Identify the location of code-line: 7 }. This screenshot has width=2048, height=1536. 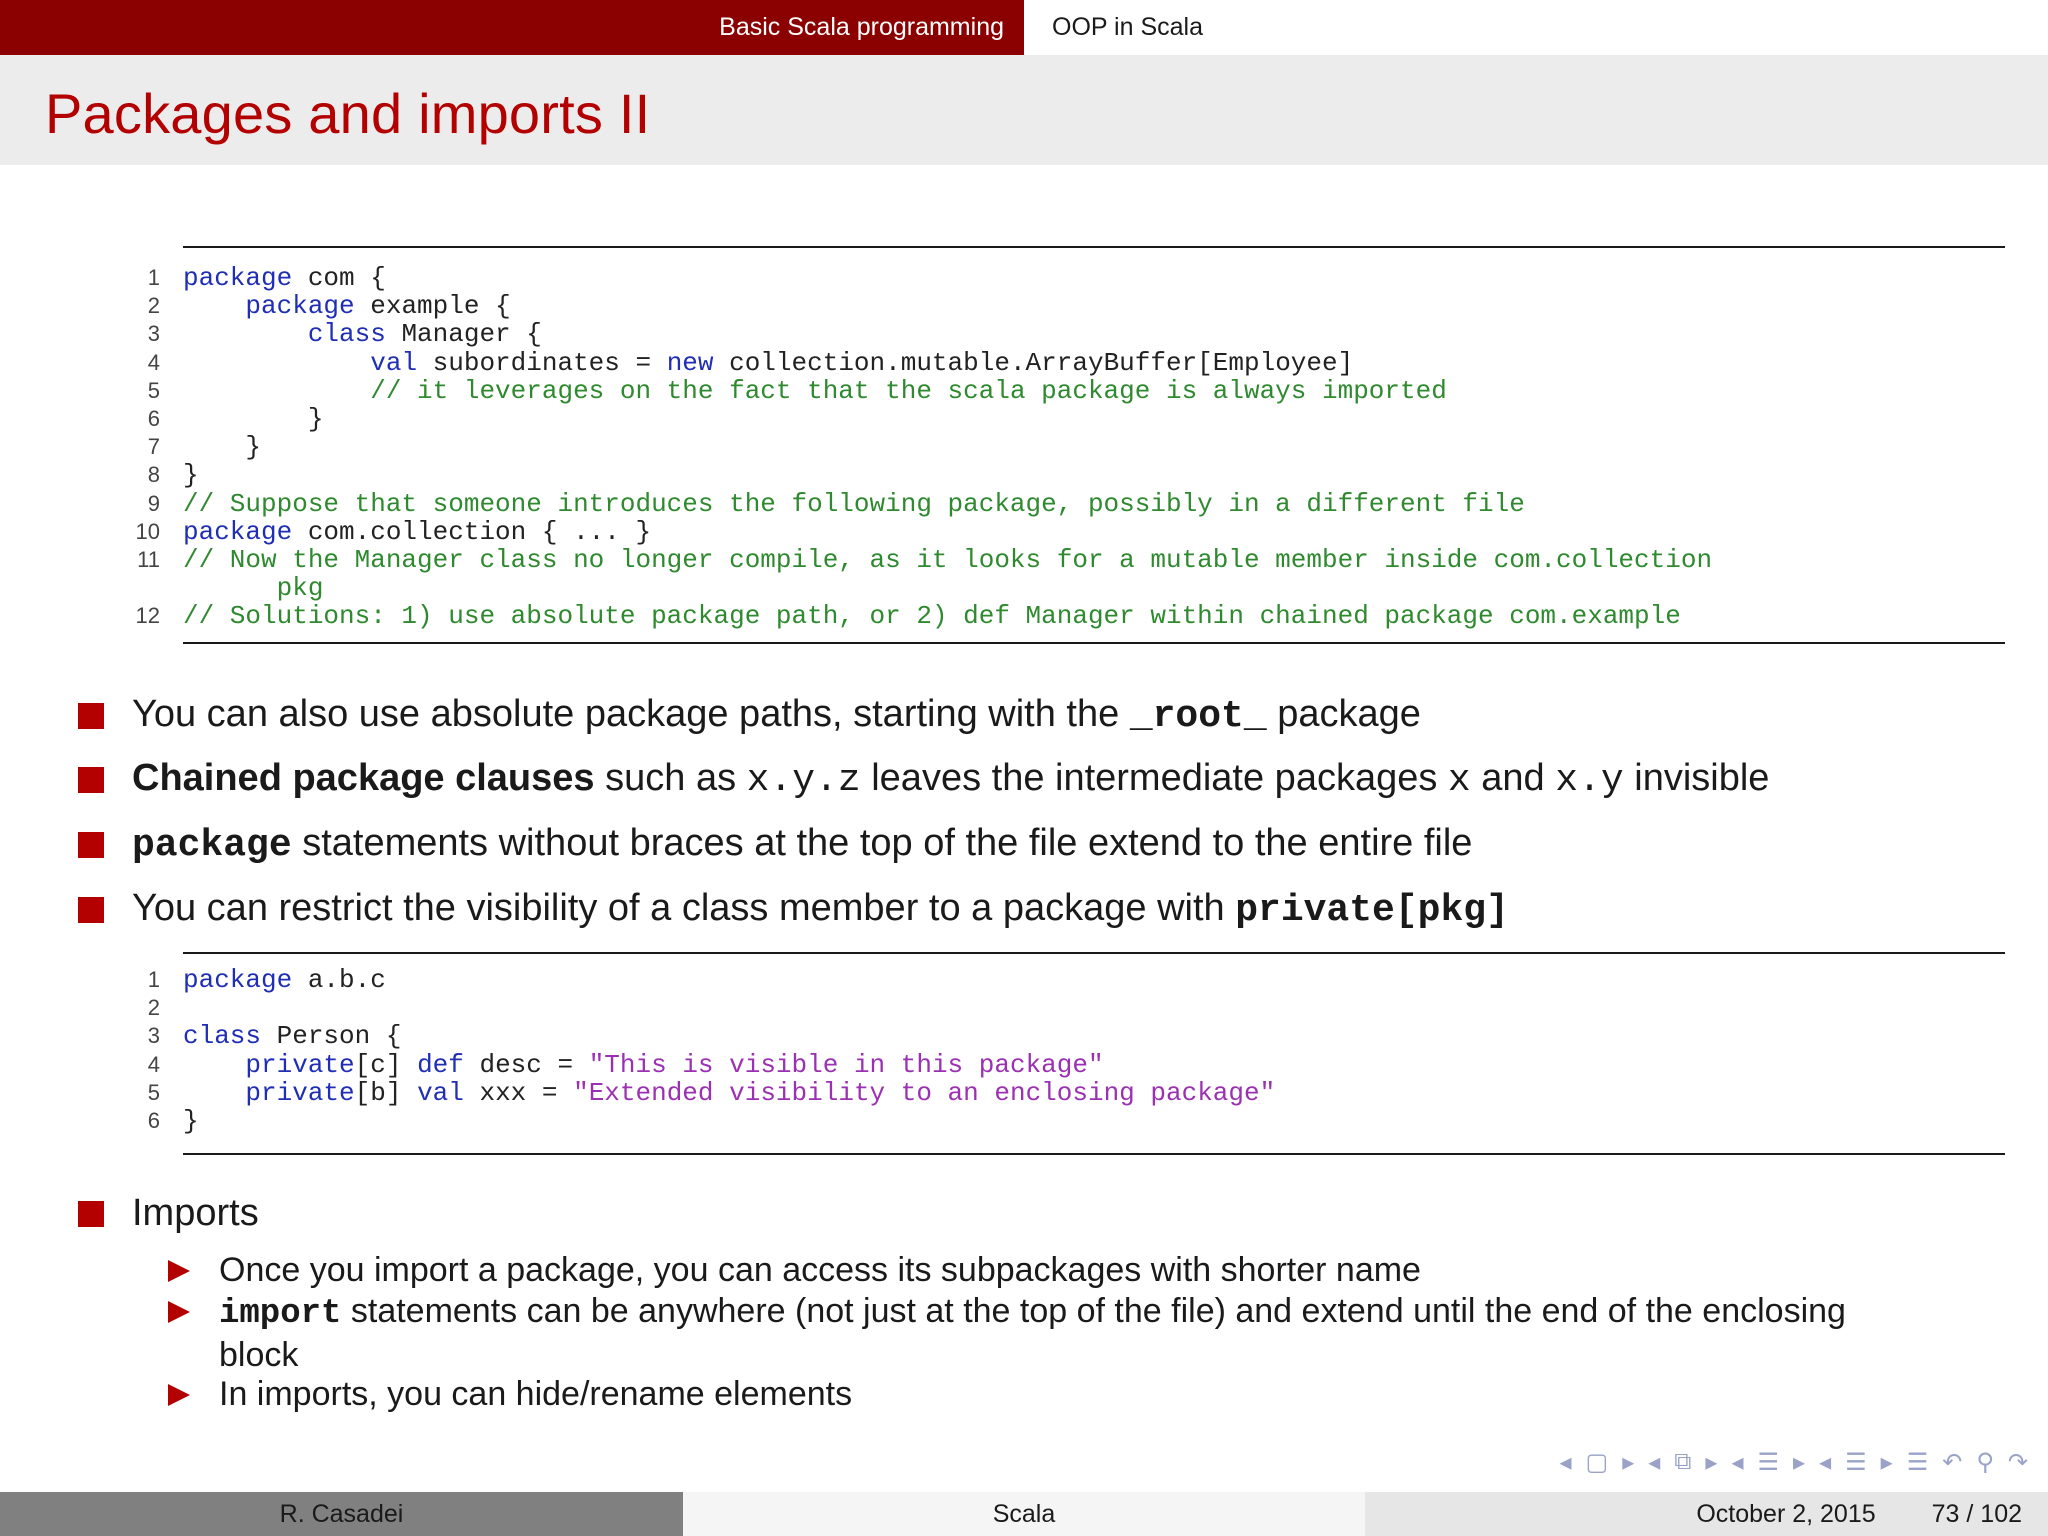
(1076, 447).